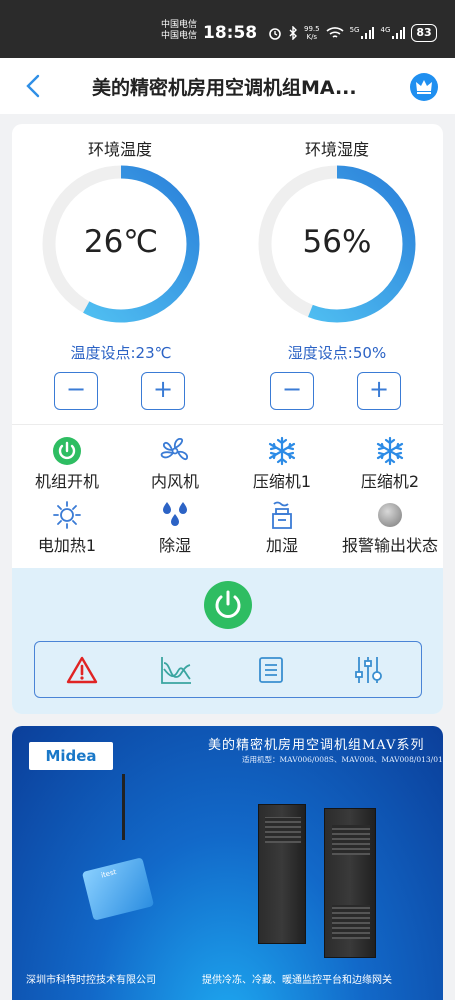  Describe the element at coordinates (292, 391) in the screenshot. I see `humidity-decrease-button: −` at that location.